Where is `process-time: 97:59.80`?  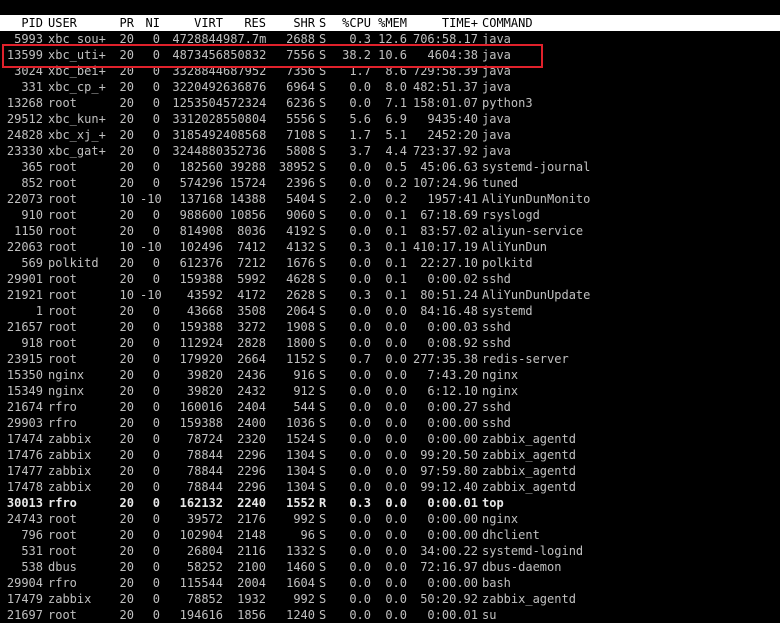 process-time: 97:59.80 is located at coordinates (449, 471).